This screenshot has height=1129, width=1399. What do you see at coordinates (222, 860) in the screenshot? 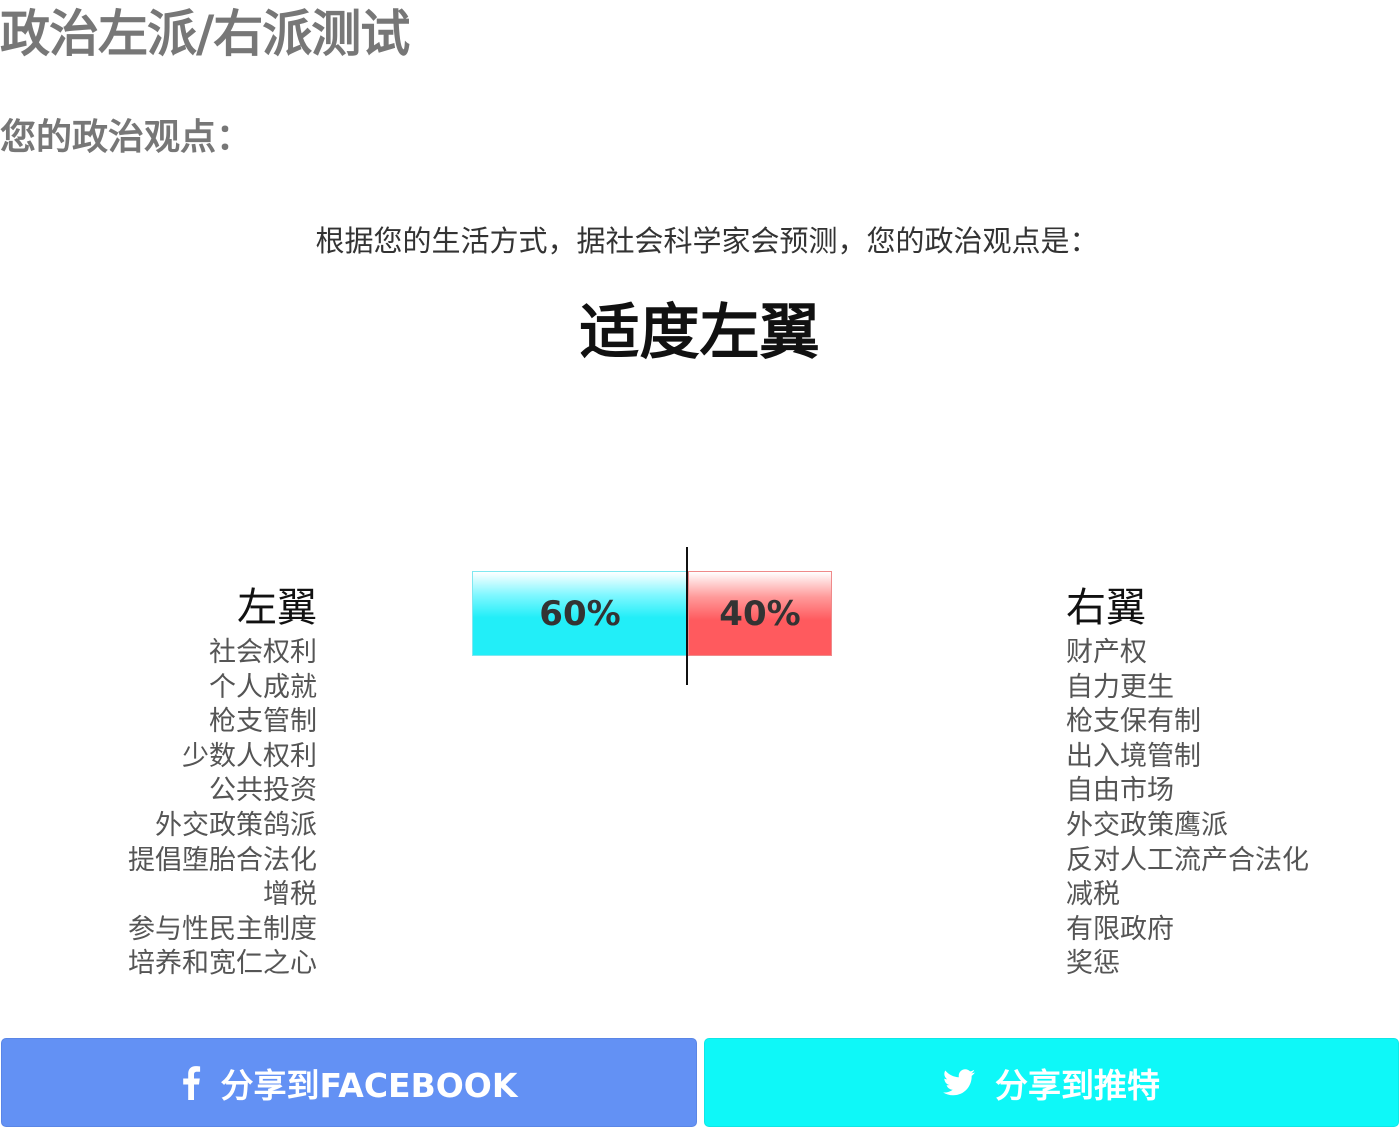
I see `list-item: 提倡堕胎合法化` at bounding box center [222, 860].